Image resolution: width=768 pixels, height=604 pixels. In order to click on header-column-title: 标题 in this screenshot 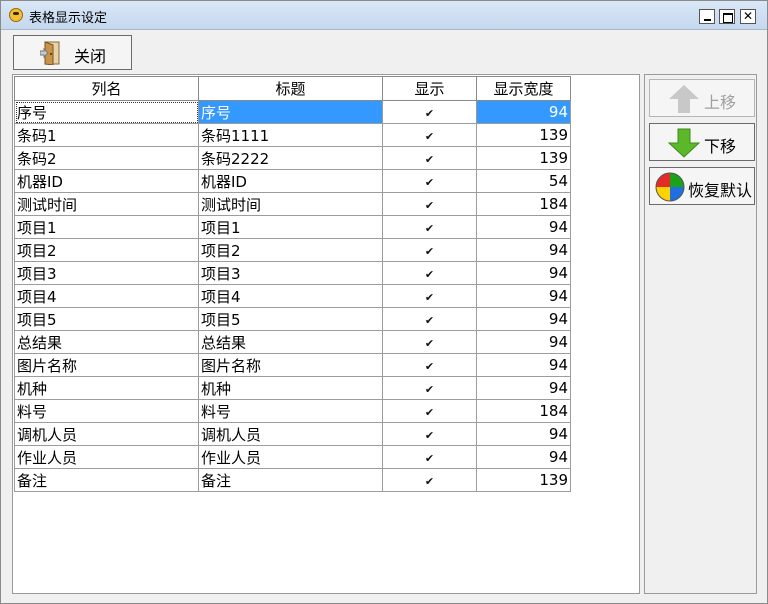, I will do `click(290, 88)`.